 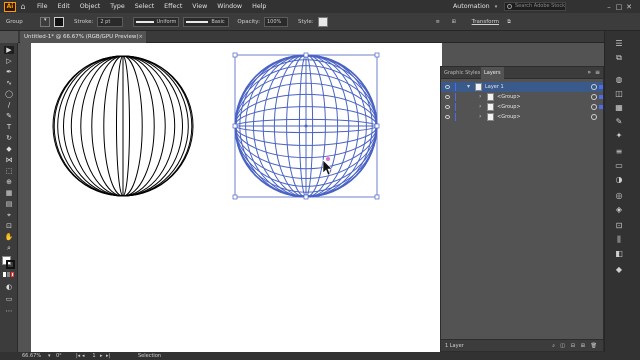 I want to click on swatches-icon: ▦, so click(x=619, y=107).